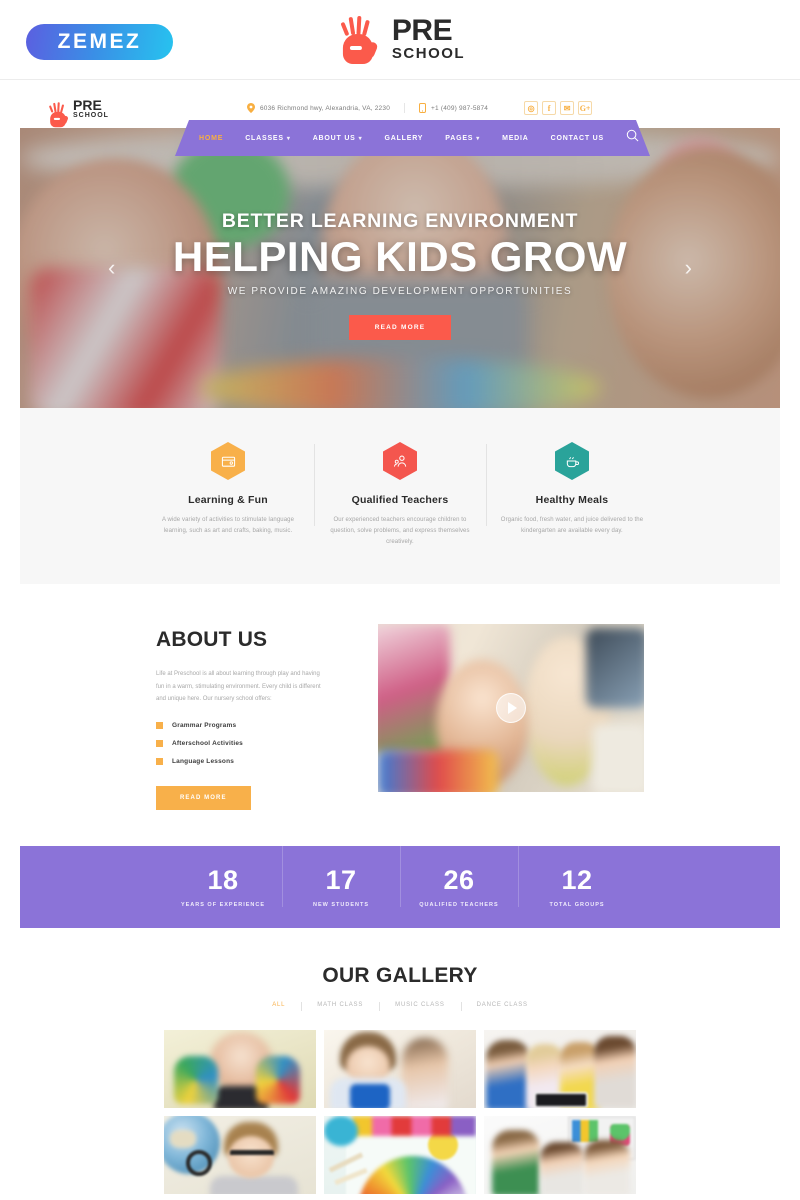 The image size is (800, 1200). Describe the element at coordinates (423, 108) in the screenshot. I see `phone-icon` at that location.